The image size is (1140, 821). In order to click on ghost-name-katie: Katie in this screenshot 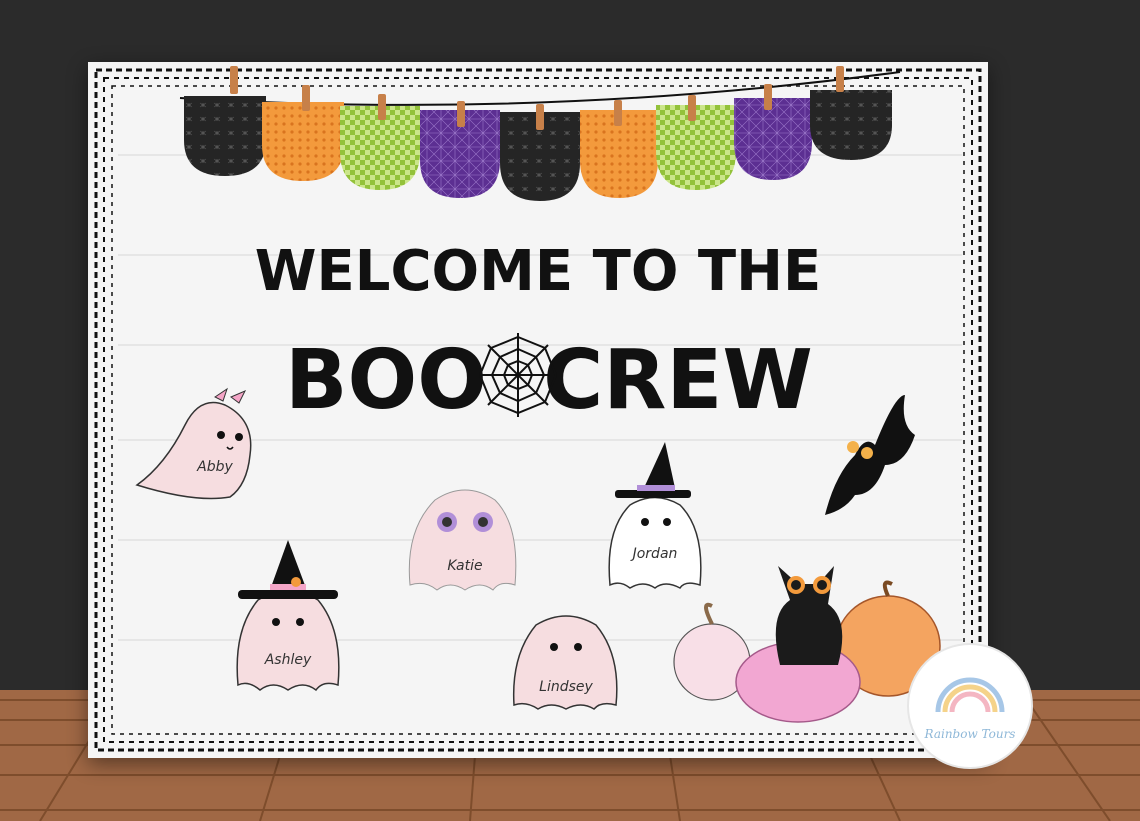, I will do `click(464, 566)`.